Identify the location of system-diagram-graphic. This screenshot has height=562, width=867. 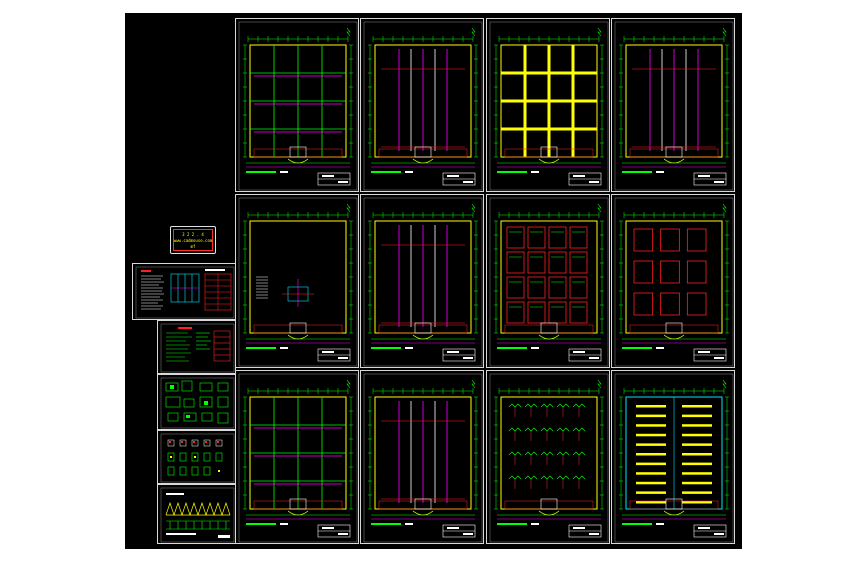
(197, 515).